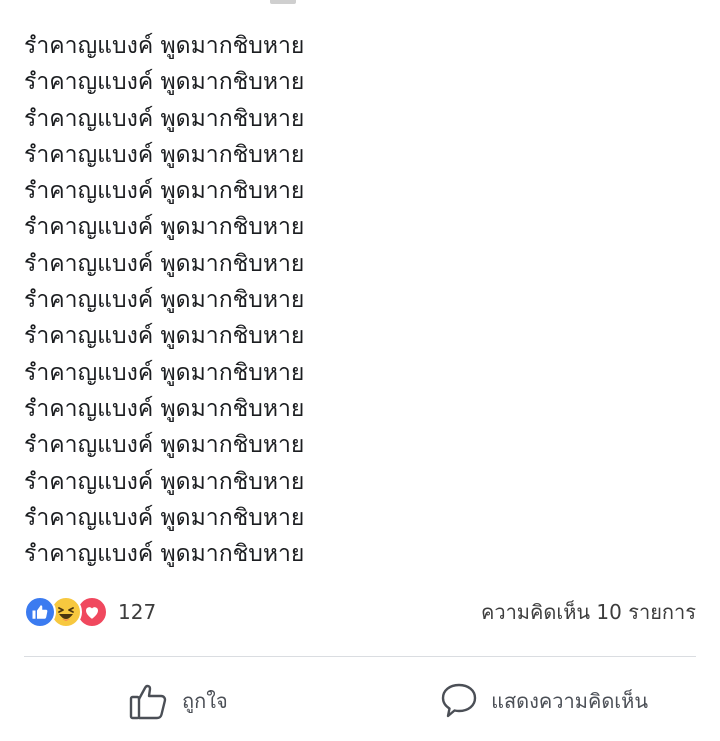 The width and height of the screenshot is (720, 741). I want to click on like-button: ถูกใจ, so click(206, 701).